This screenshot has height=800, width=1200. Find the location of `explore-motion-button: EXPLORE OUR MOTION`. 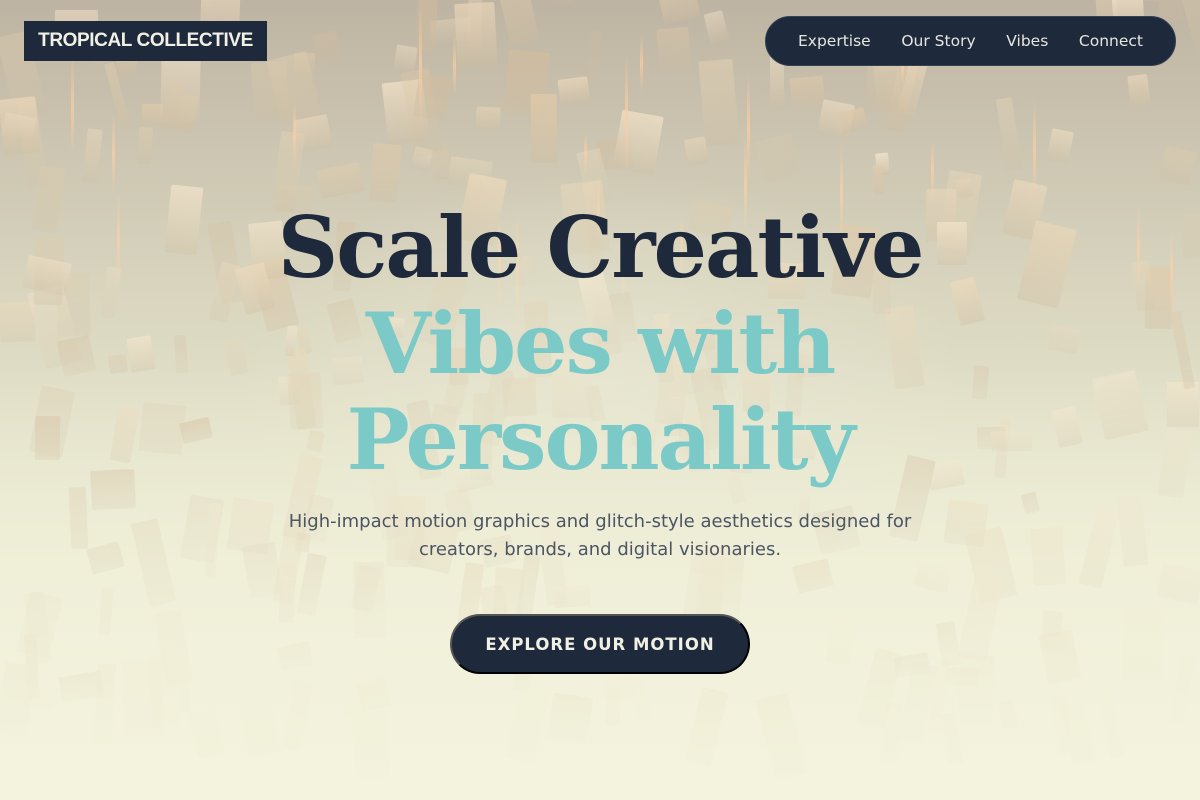

explore-motion-button: EXPLORE OUR MOTION is located at coordinates (600, 644).